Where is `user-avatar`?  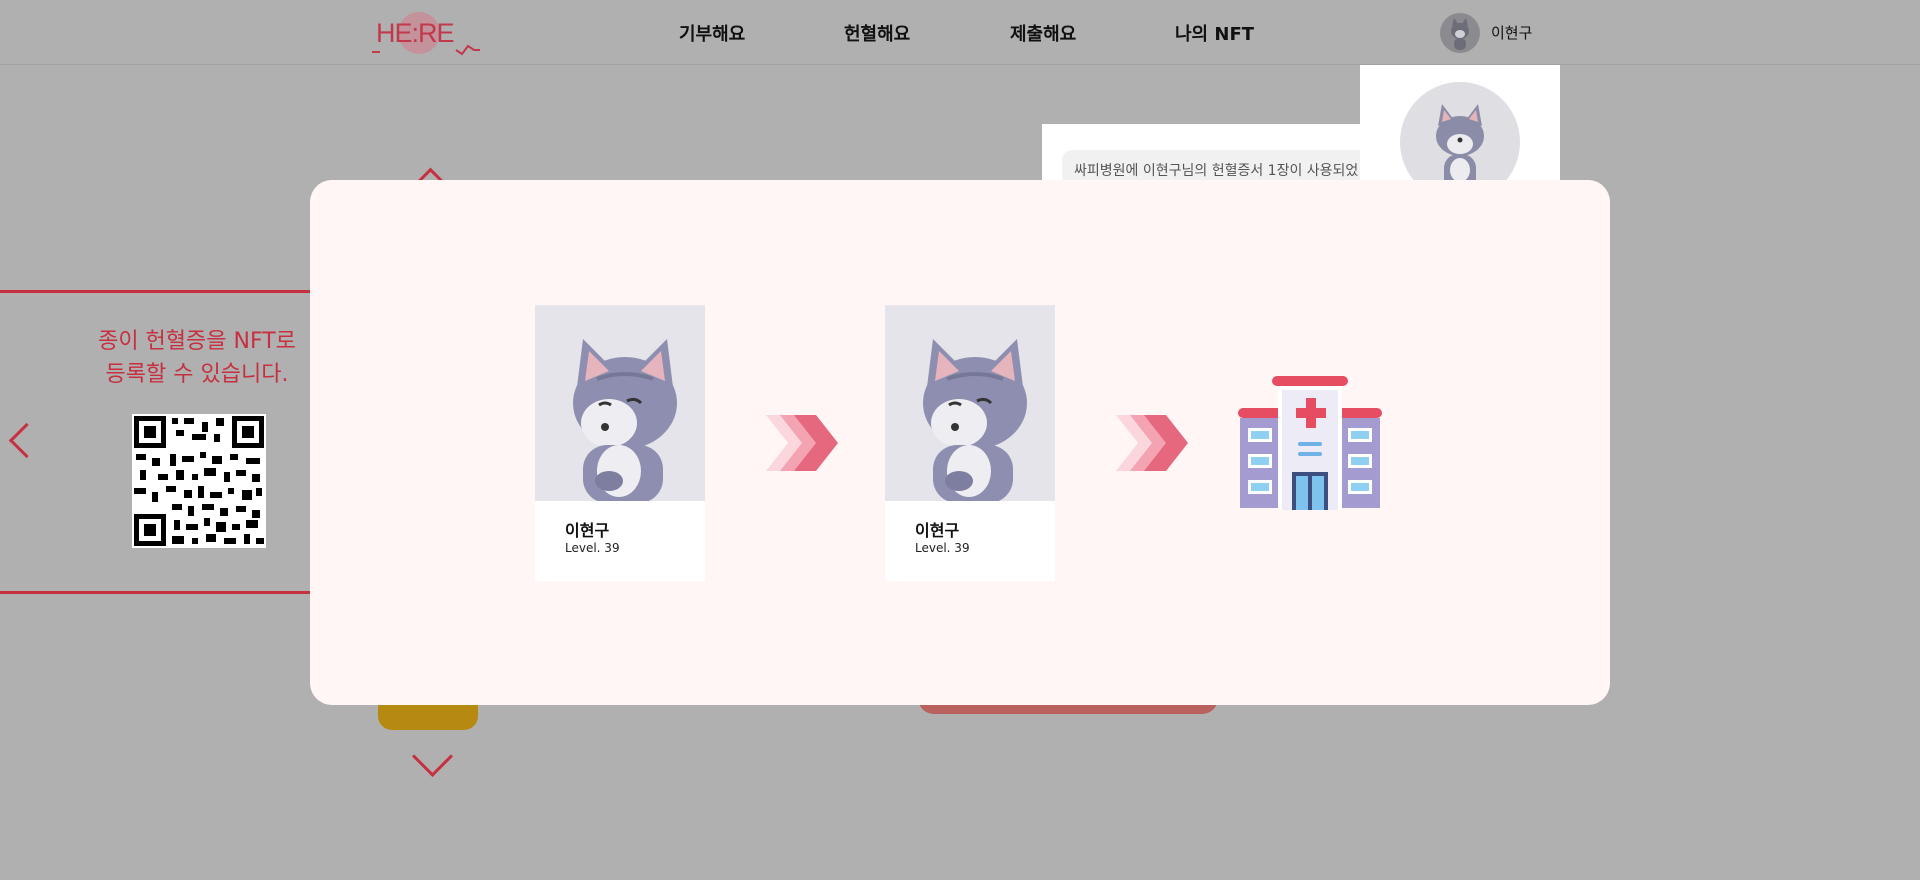
user-avatar is located at coordinates (1460, 33).